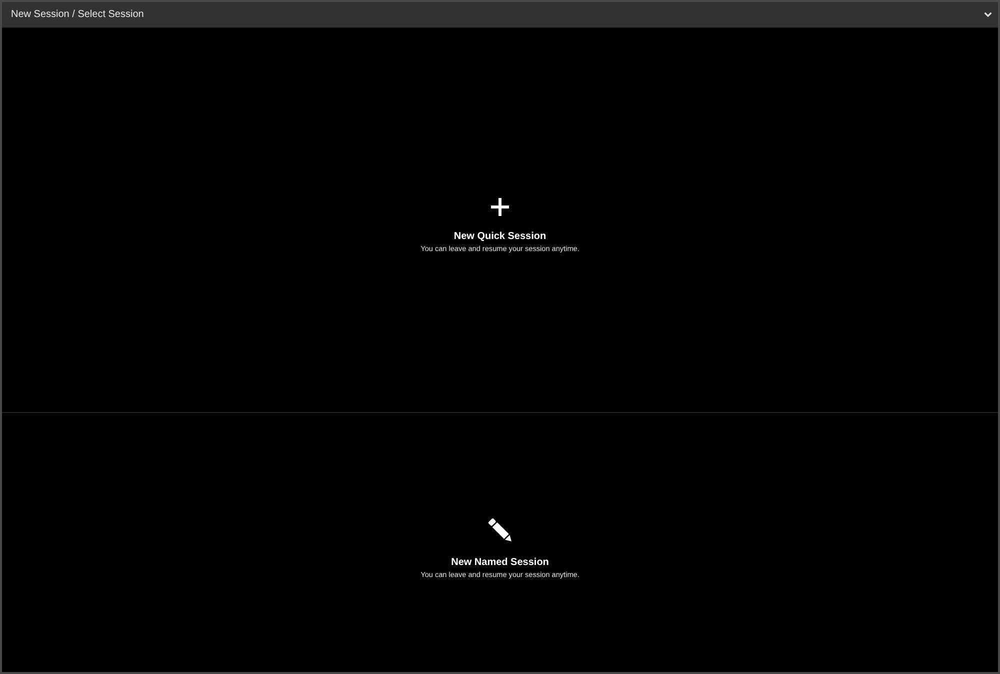 This screenshot has height=674, width=1000. I want to click on pencil-icon, so click(500, 530).